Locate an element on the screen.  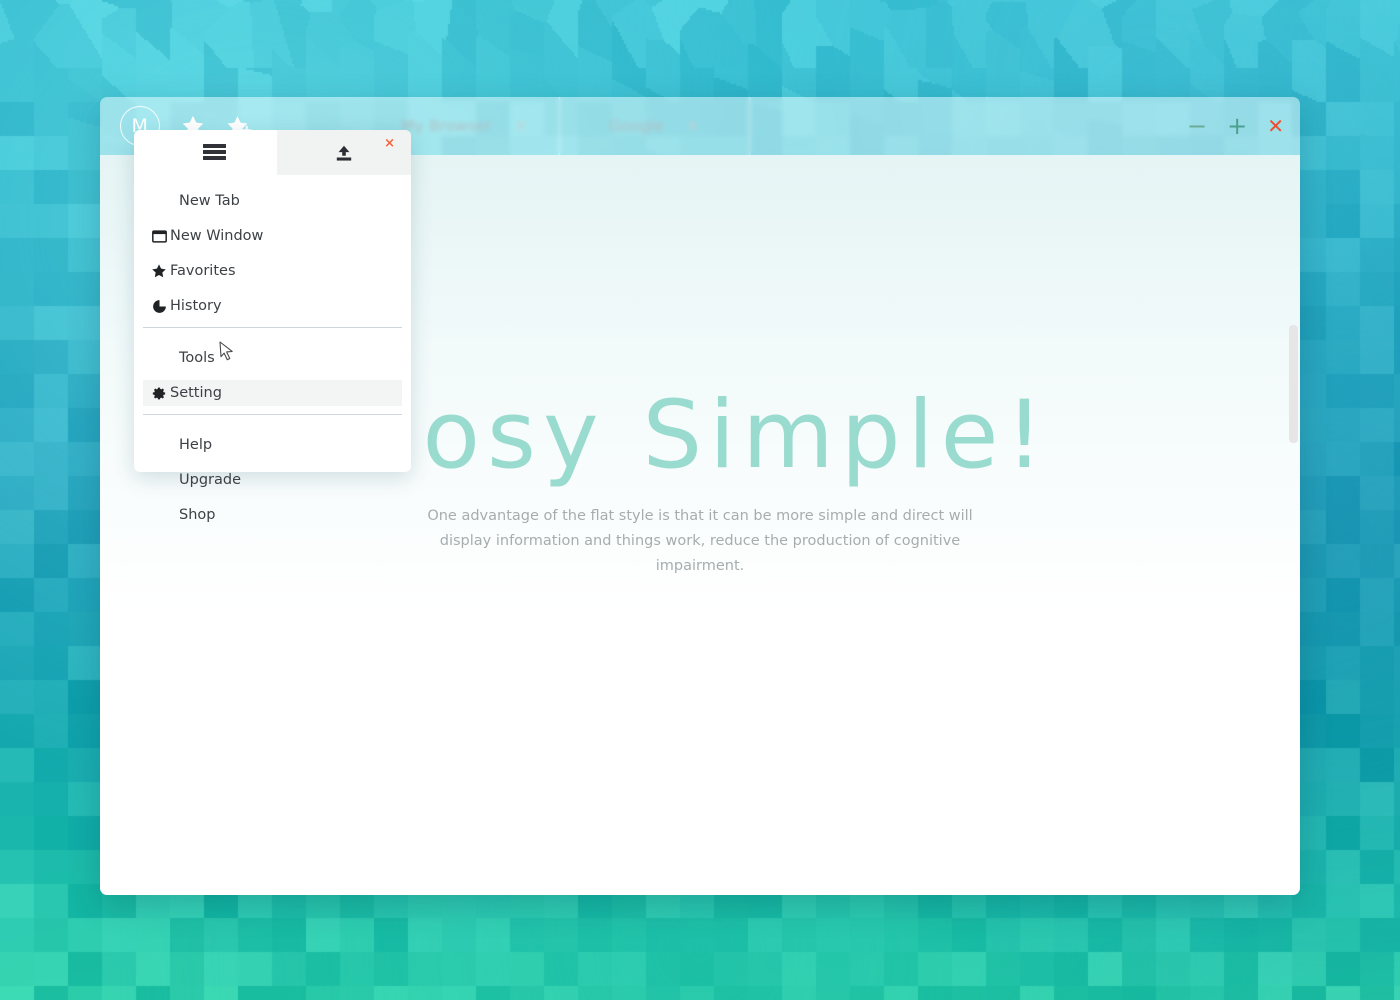
menu-item-upgrade: Upgrade is located at coordinates (272, 480).